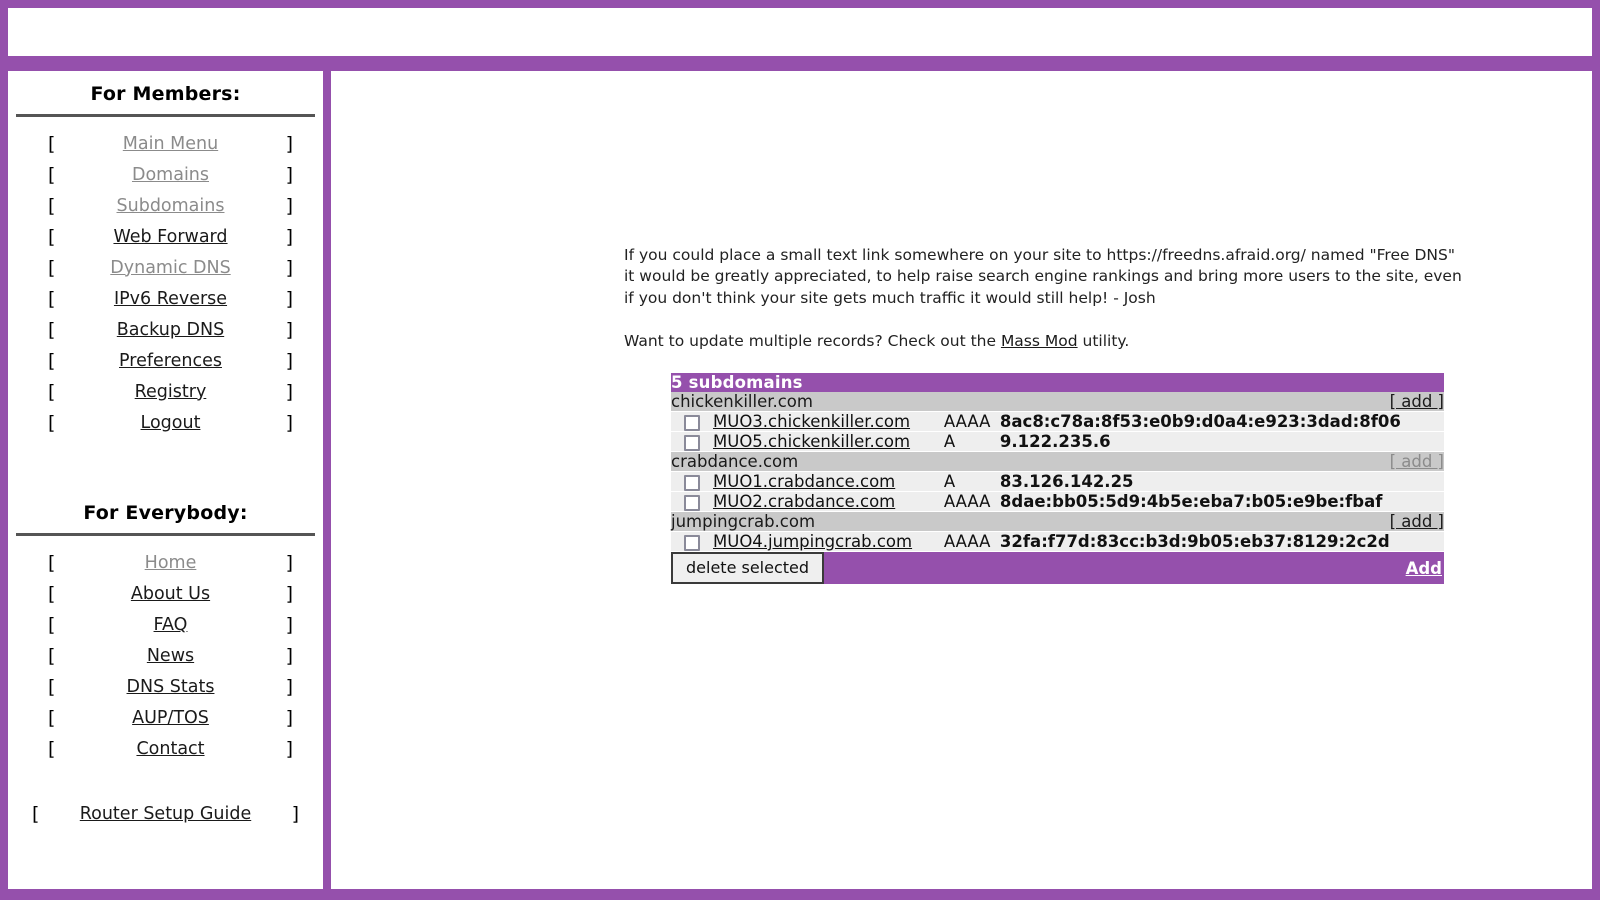 This screenshot has height=900, width=1600. I want to click on record-value-cell: 83.126.142.25, so click(1219, 481).